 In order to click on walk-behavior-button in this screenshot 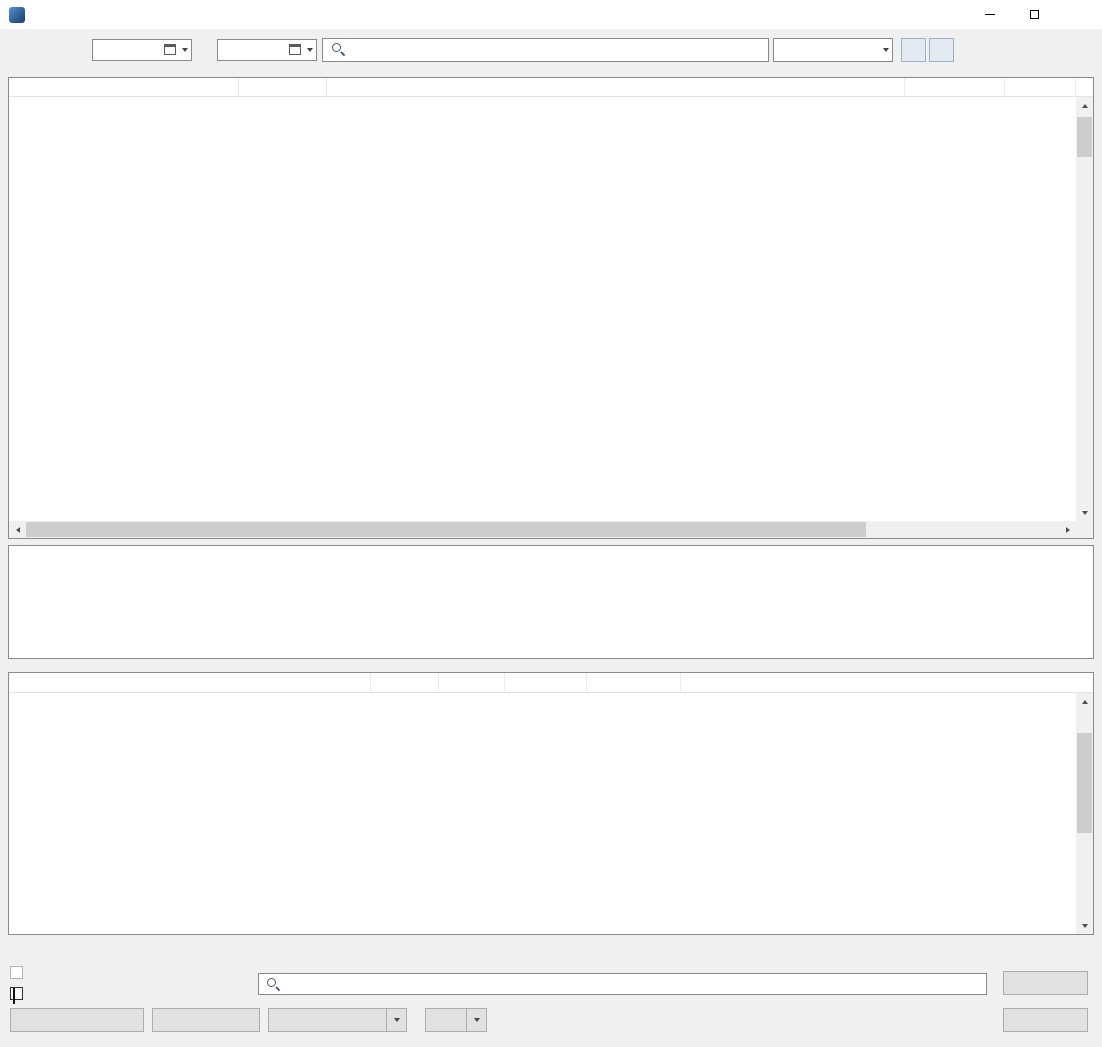, I will do `click(337, 1020)`.